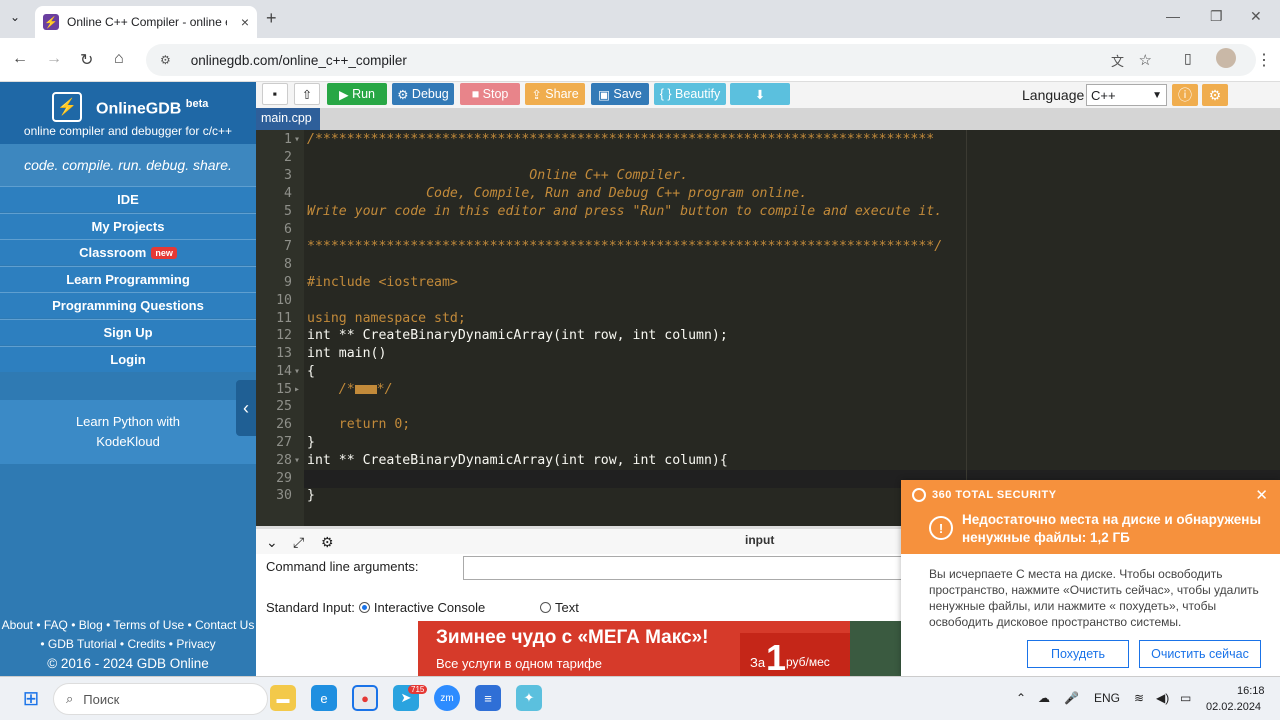 The width and height of the screenshot is (1280, 720). Describe the element at coordinates (283, 698) in the screenshot. I see `file-explorer-icon: ▬` at that location.